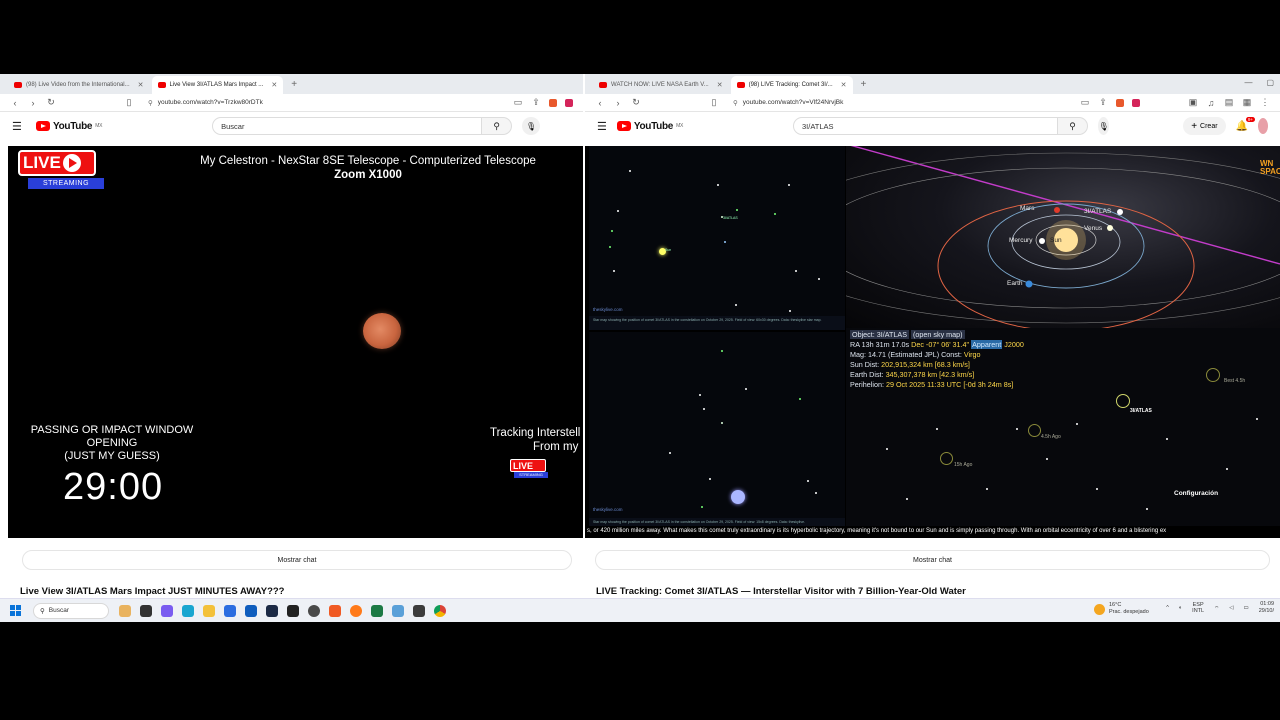 The height and width of the screenshot is (720, 1280). Describe the element at coordinates (1193, 102) in the screenshot. I see `sidebar-icon: ▣` at that location.